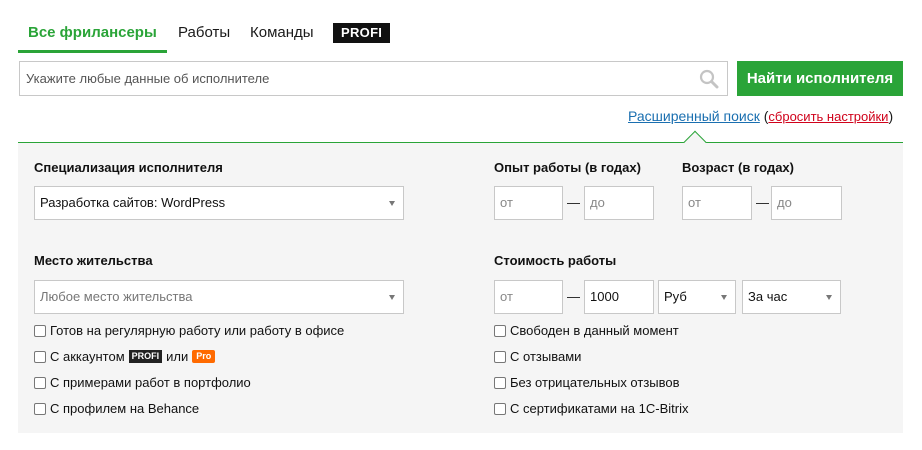  Describe the element at coordinates (768, 296) in the screenshot. I see `period-value: За час` at that location.